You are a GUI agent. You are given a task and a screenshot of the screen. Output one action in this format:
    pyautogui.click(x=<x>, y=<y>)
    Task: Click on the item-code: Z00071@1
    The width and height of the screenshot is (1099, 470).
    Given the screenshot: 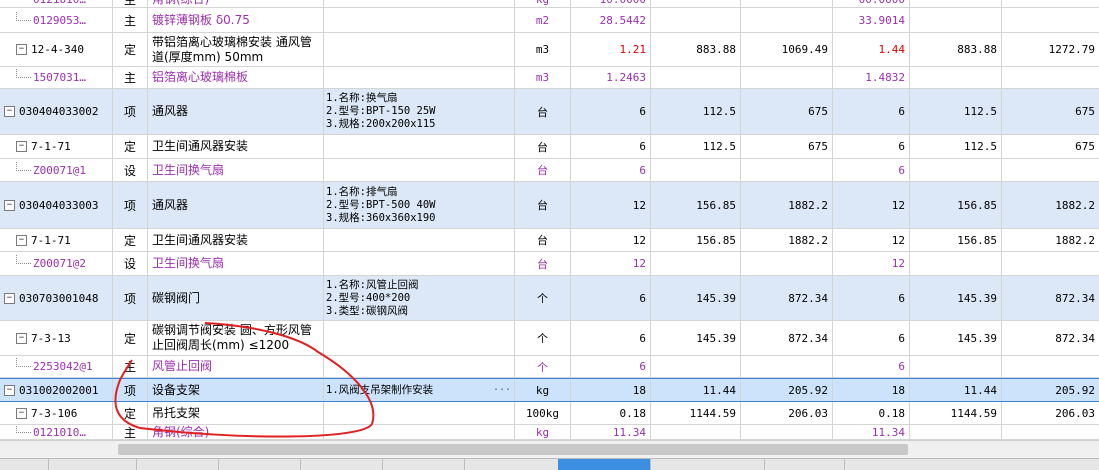 What is the action you would take?
    pyautogui.click(x=59, y=170)
    